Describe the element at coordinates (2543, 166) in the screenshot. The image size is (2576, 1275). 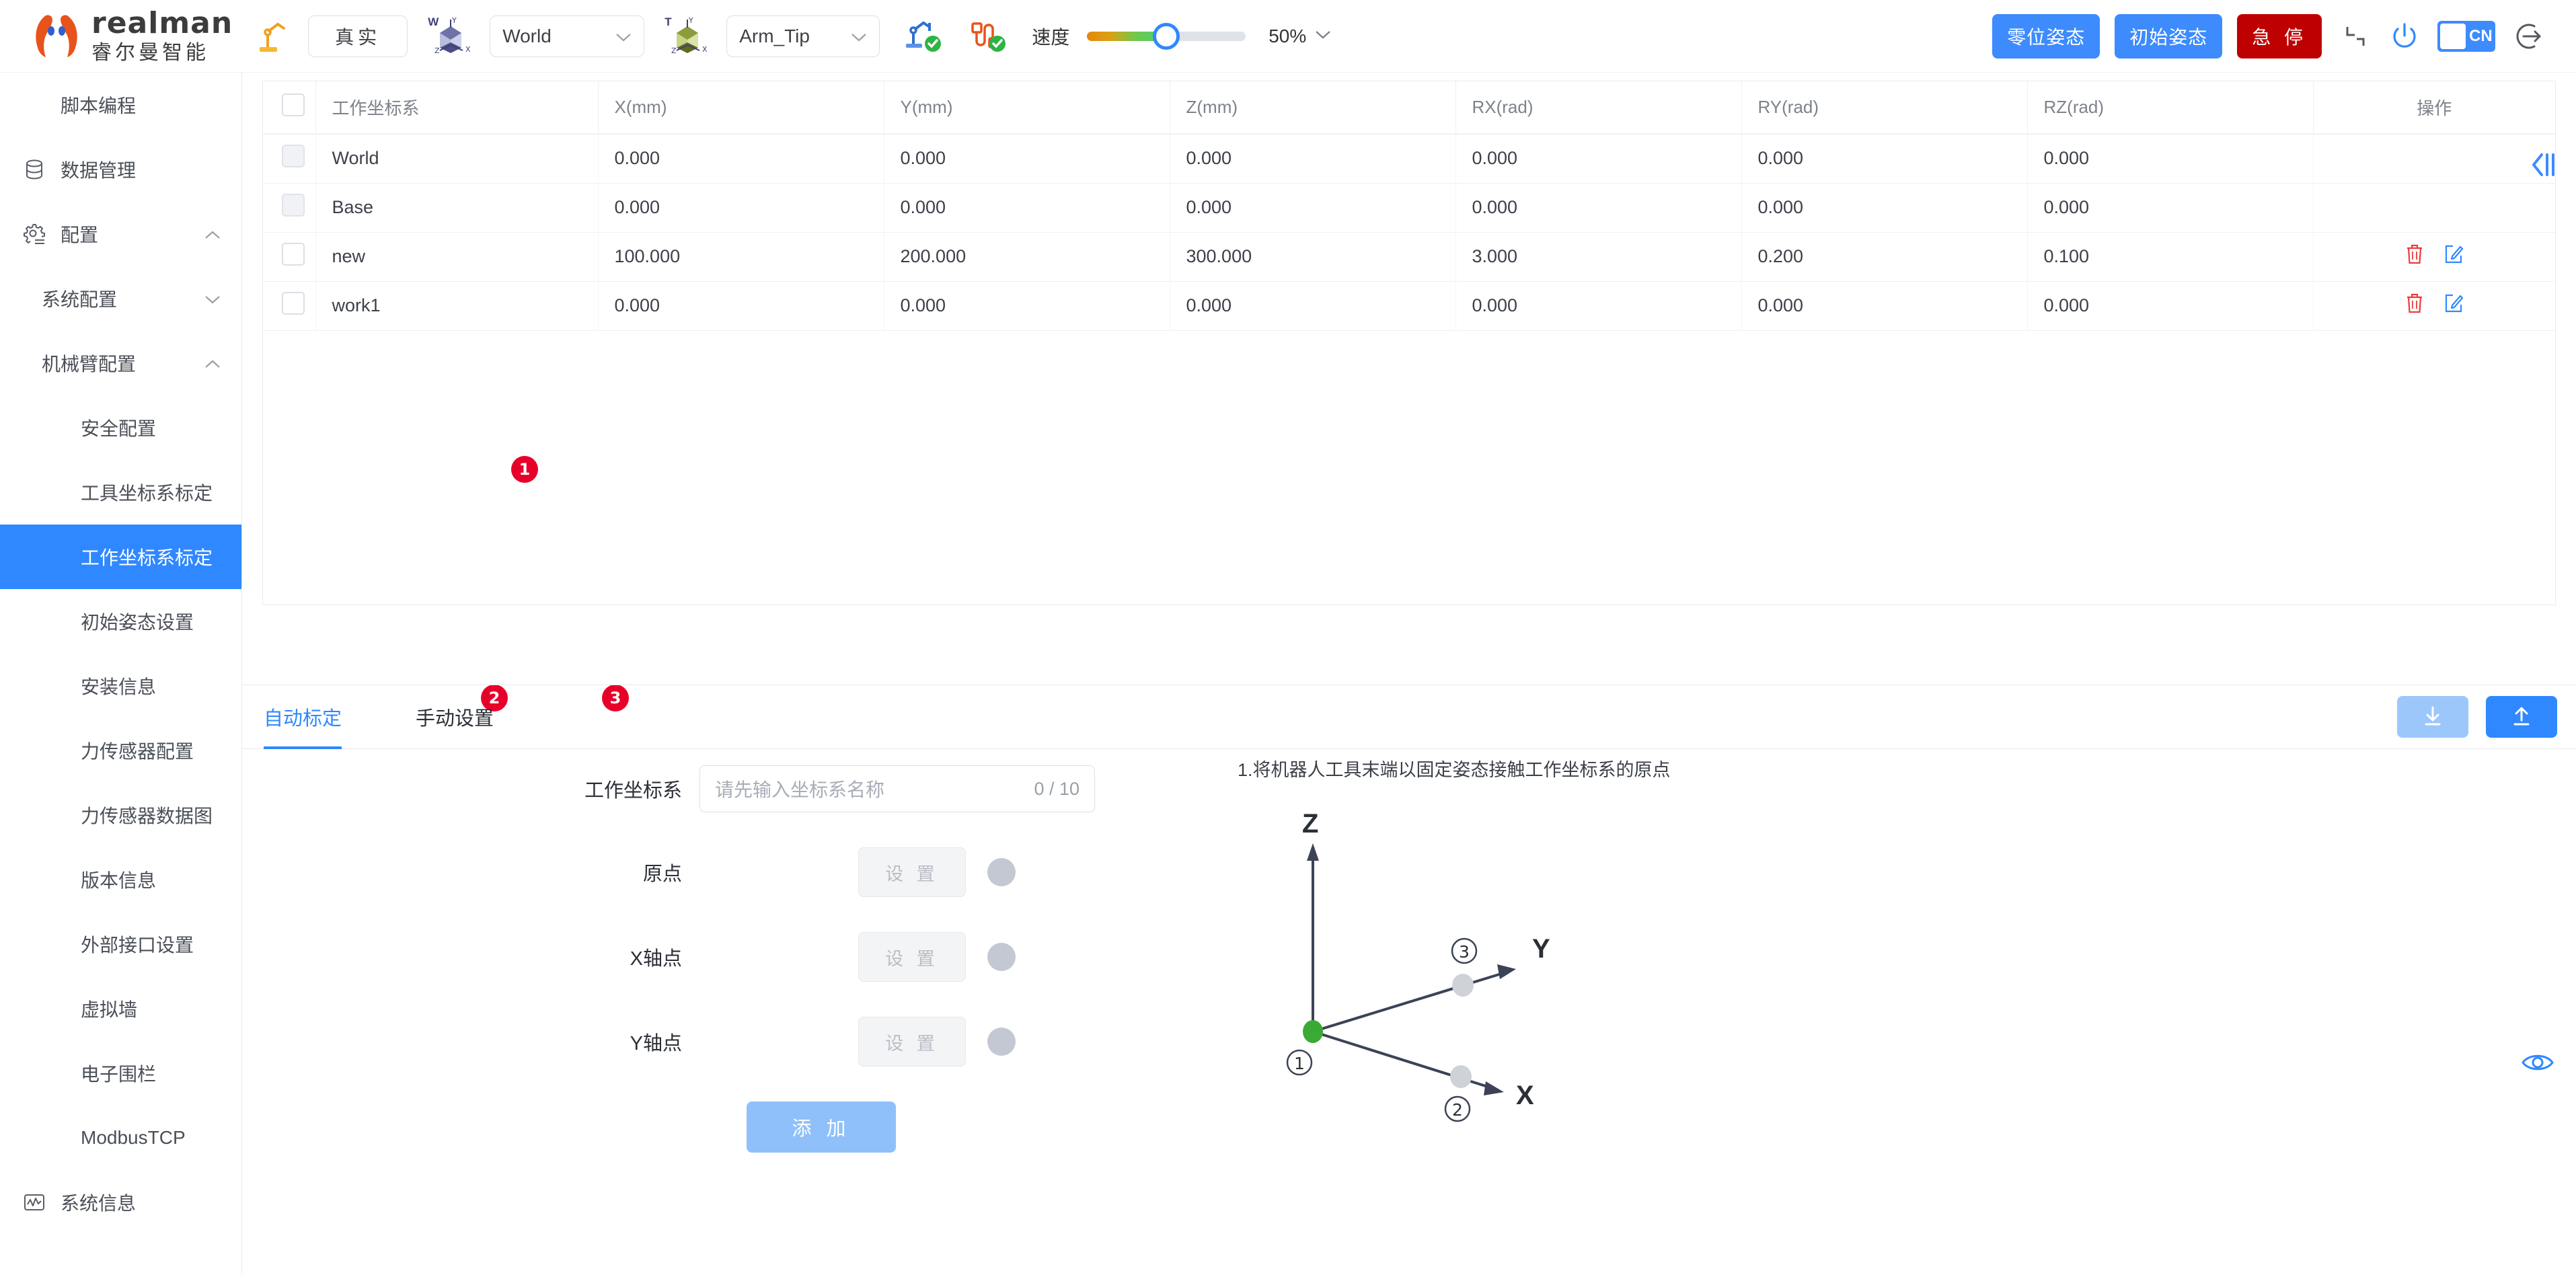
I see `collapse-panel-icon` at that location.